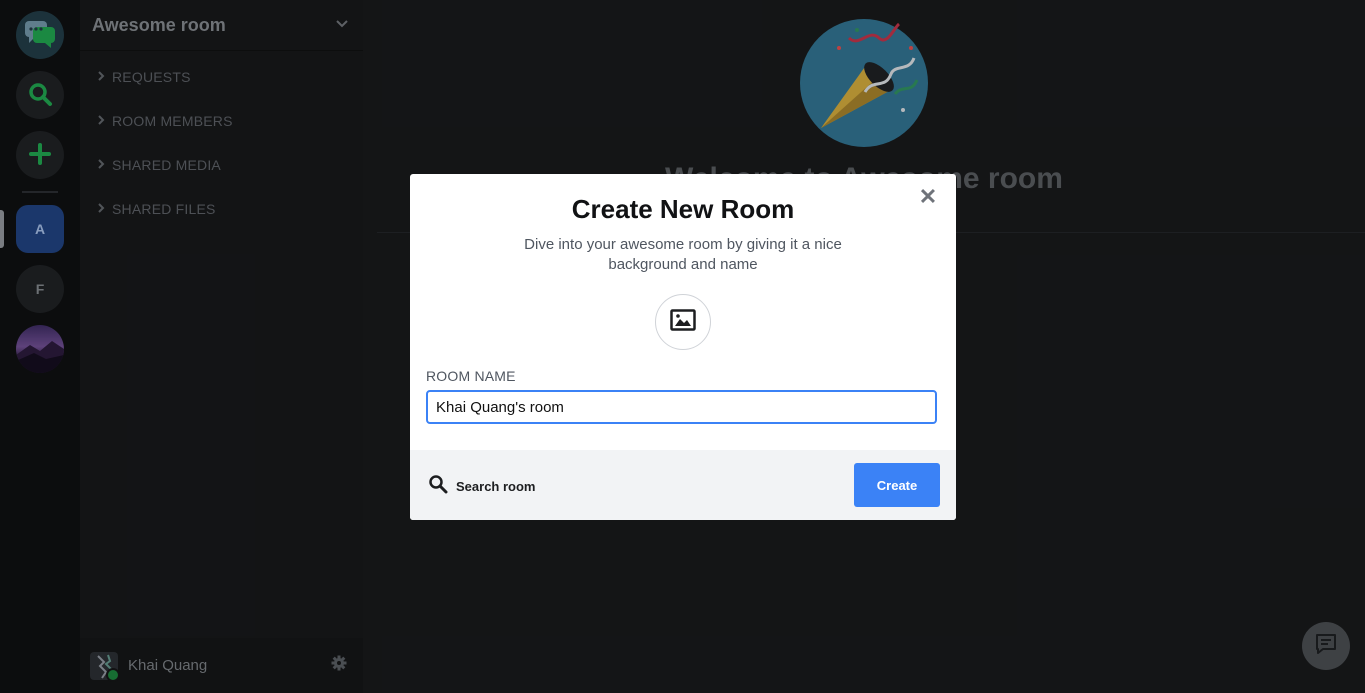 Image resolution: width=1365 pixels, height=693 pixels. What do you see at coordinates (496, 486) in the screenshot?
I see `search-room-label: Search room` at bounding box center [496, 486].